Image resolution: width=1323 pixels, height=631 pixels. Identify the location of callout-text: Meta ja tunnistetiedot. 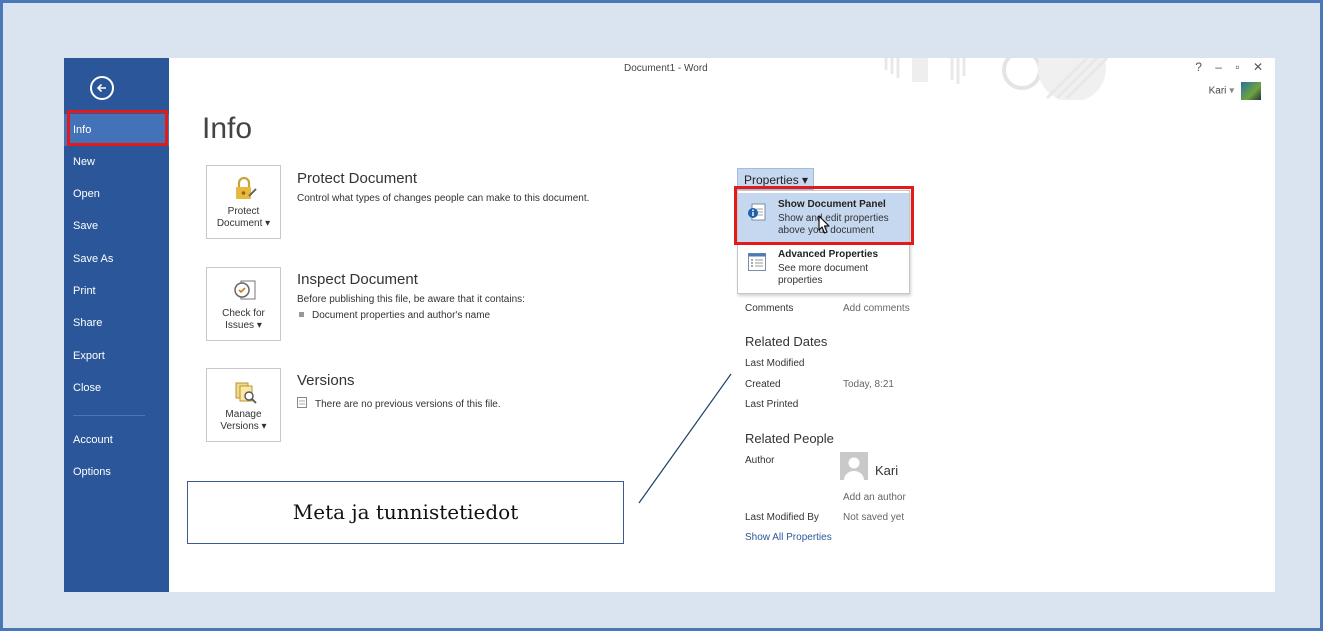
(405, 512).